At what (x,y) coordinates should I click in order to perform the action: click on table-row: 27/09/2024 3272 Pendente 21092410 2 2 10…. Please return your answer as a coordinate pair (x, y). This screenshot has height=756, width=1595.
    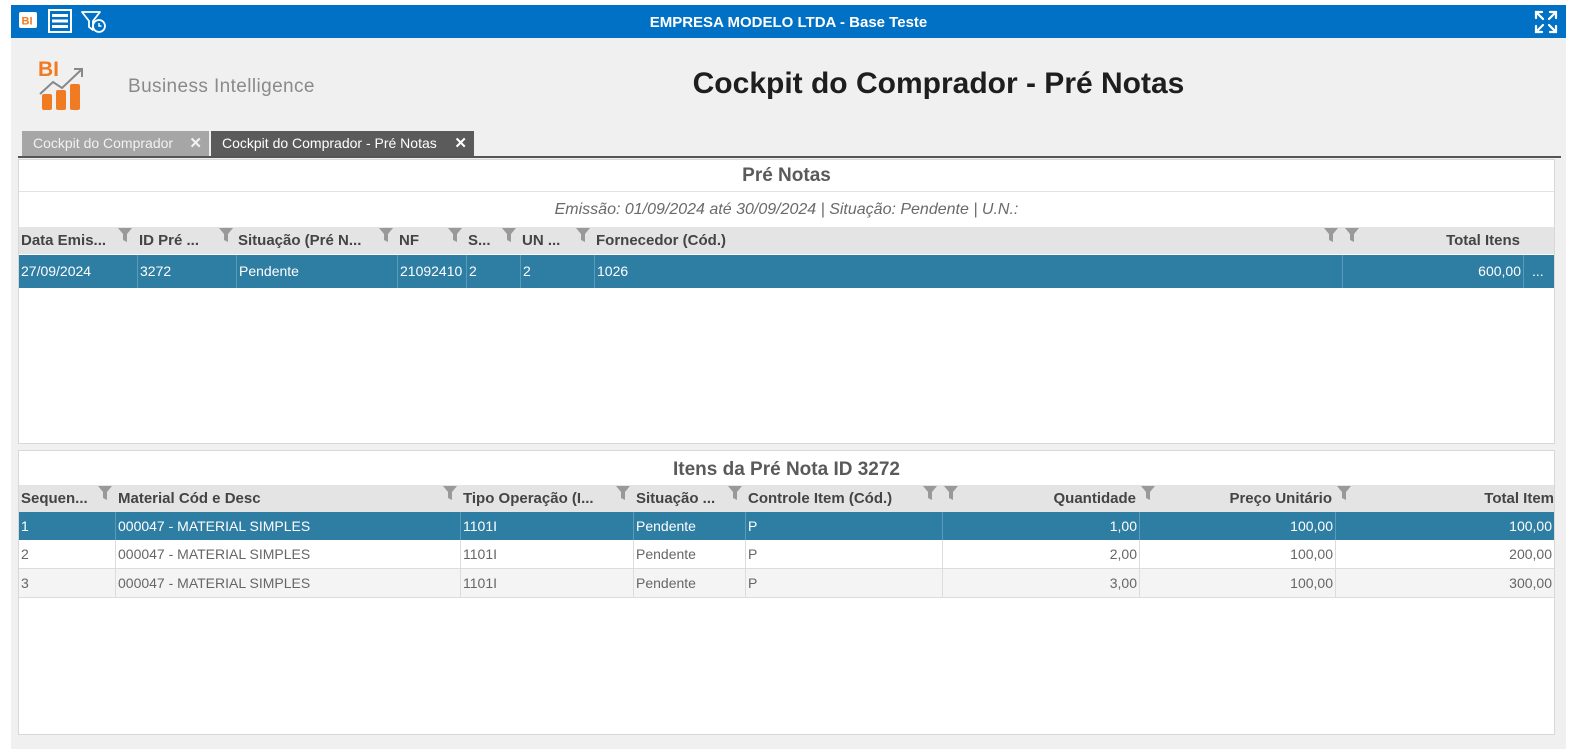
    Looking at the image, I should click on (786, 271).